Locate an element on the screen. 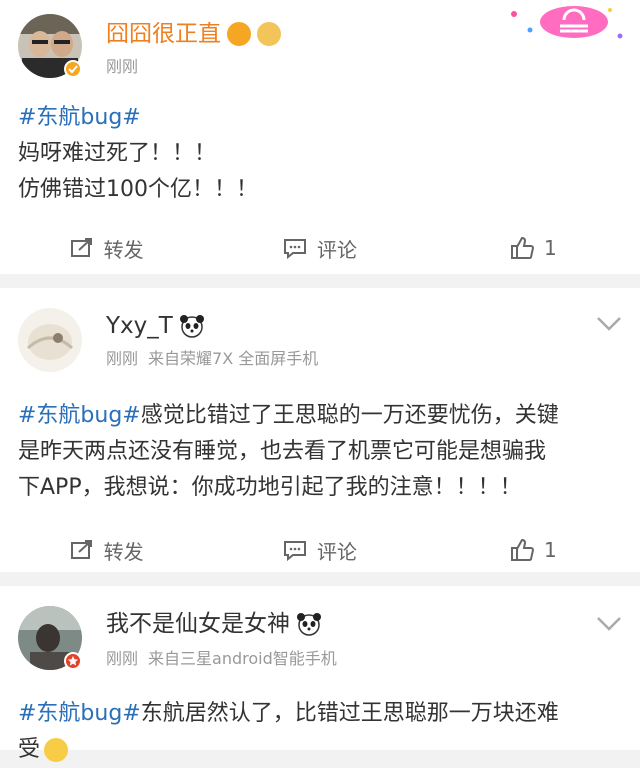 This screenshot has width=640, height=768. name-row: 我不是仙女是女神 is located at coordinates (214, 624).